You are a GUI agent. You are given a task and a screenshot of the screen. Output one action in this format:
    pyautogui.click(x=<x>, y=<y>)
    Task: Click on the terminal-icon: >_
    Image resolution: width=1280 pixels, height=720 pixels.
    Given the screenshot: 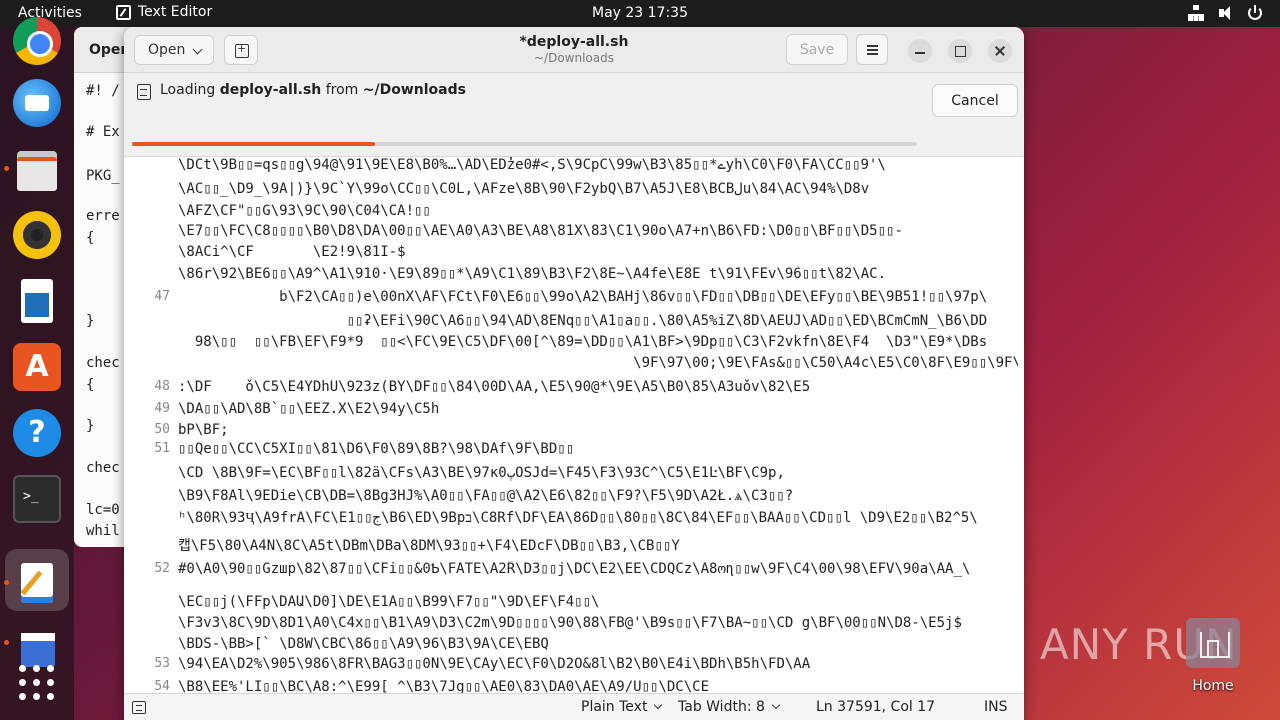 What is the action you would take?
    pyautogui.click(x=37, y=499)
    